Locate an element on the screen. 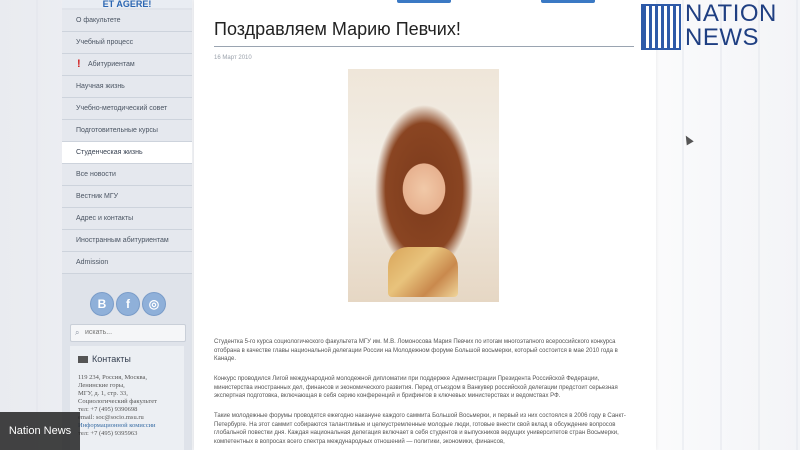 The image size is (800, 450). sidebar-item-study: Учебный процесс is located at coordinates (127, 43).